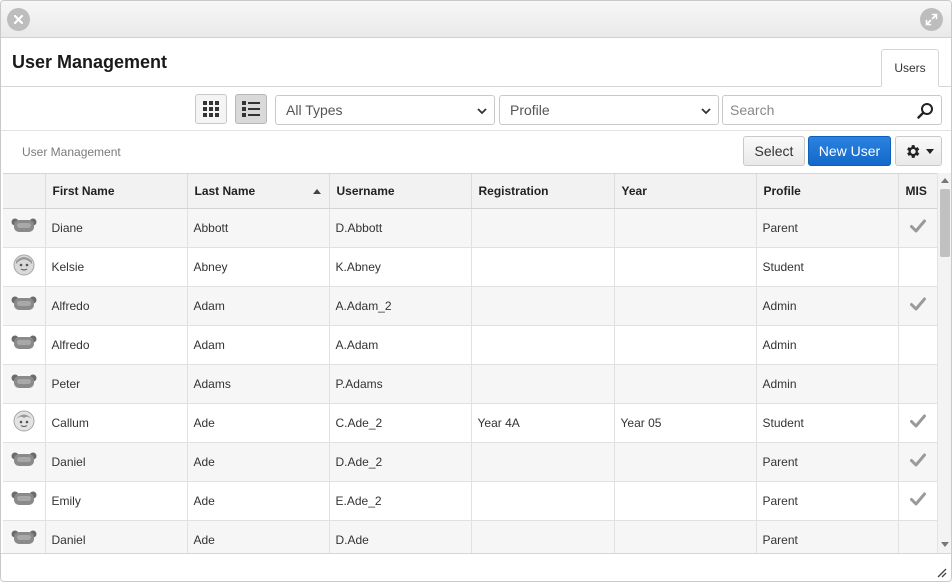  I want to click on table-row: Alfredo Adam A.Adam Admin, so click(470, 345).